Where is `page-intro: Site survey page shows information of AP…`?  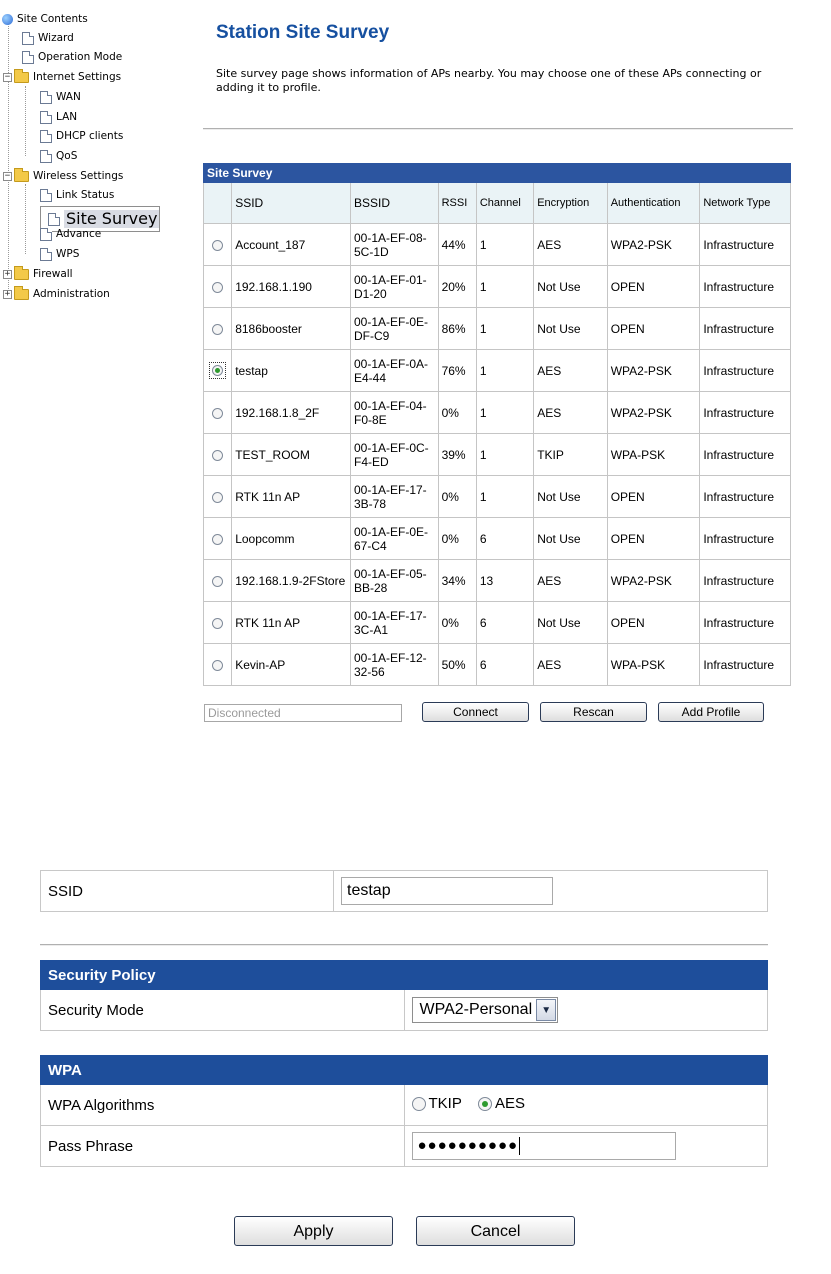 page-intro: Site survey page shows information of AP… is located at coordinates (489, 80).